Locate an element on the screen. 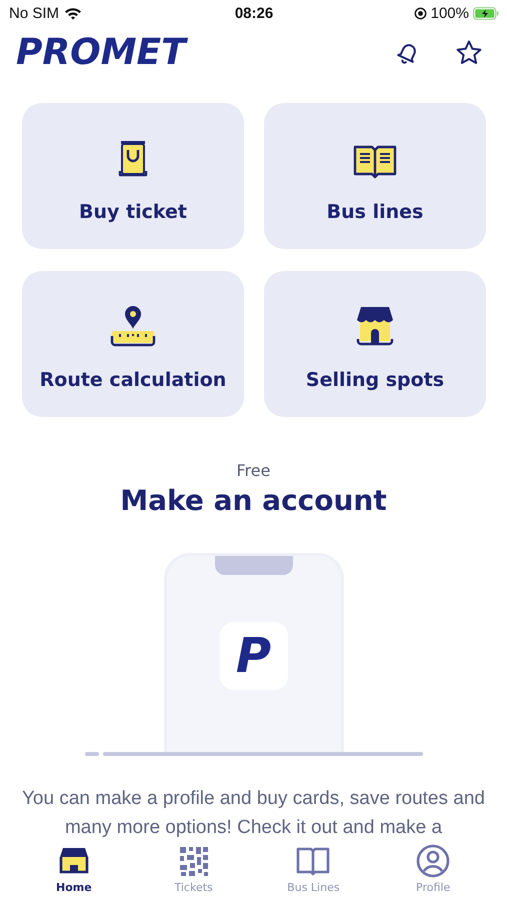 This screenshot has height=900, width=507. menu-tile: Bus lines is located at coordinates (375, 176).